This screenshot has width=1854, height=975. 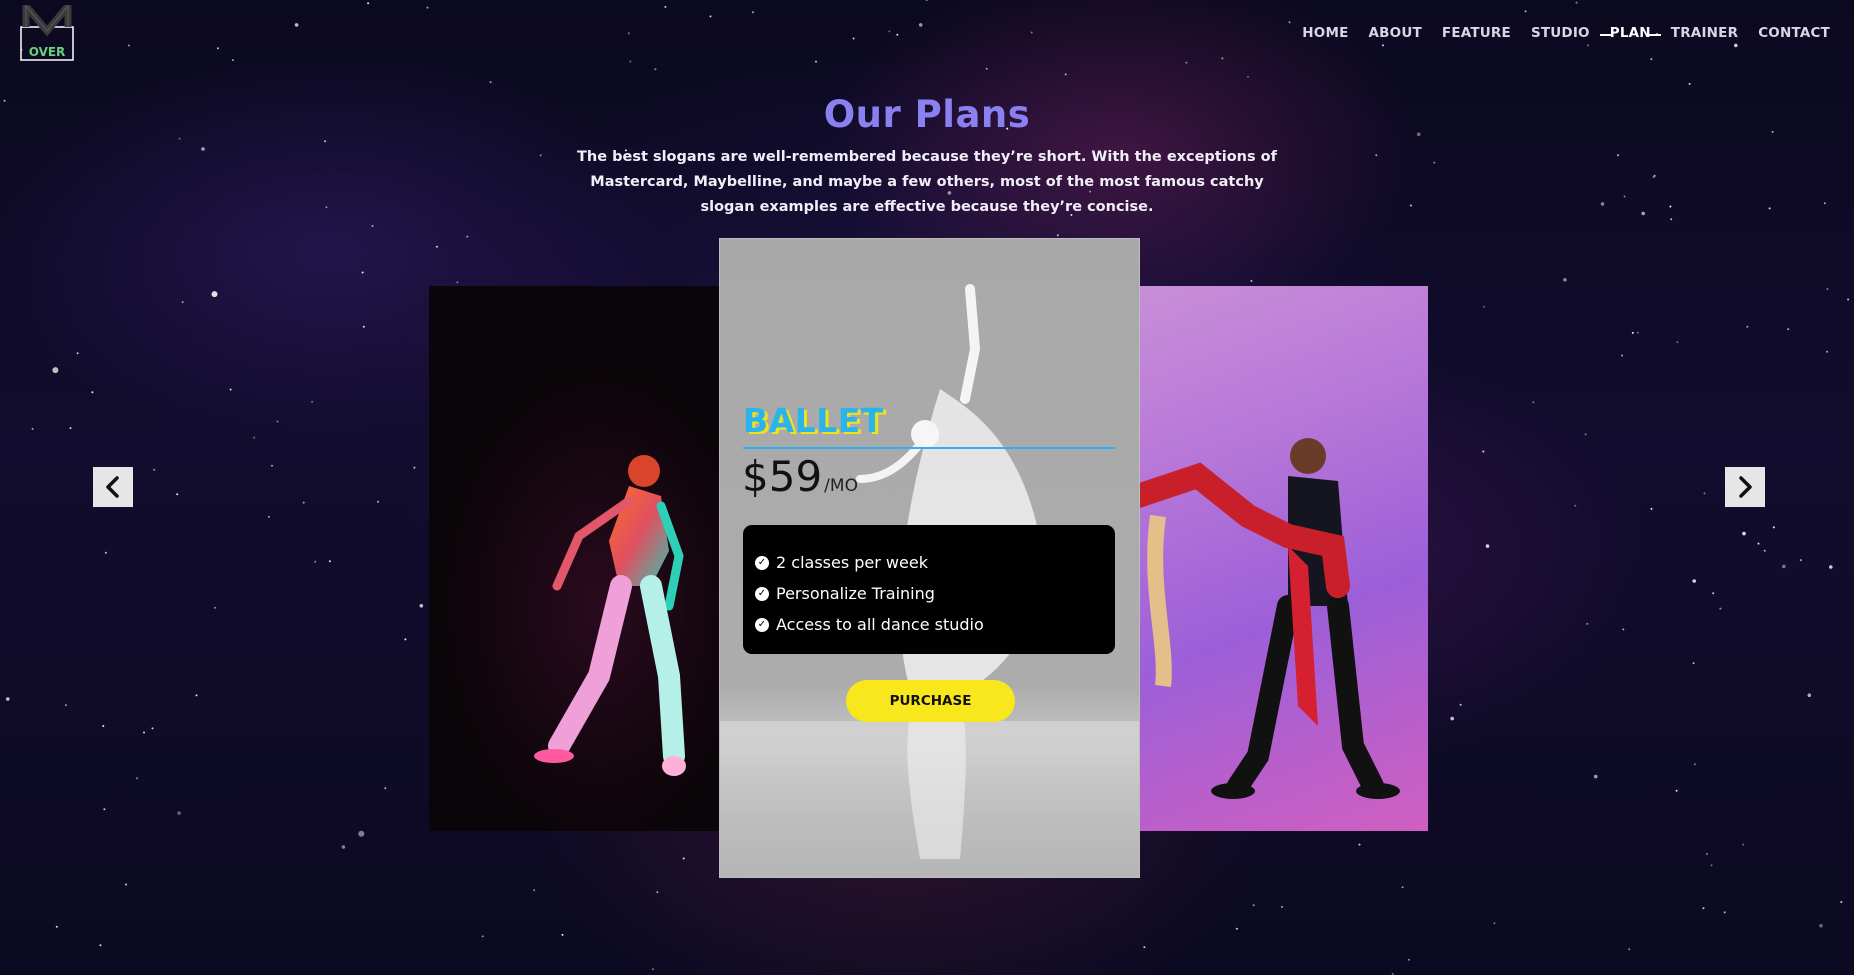 I want to click on nav-plan: PLAN, so click(x=1630, y=33).